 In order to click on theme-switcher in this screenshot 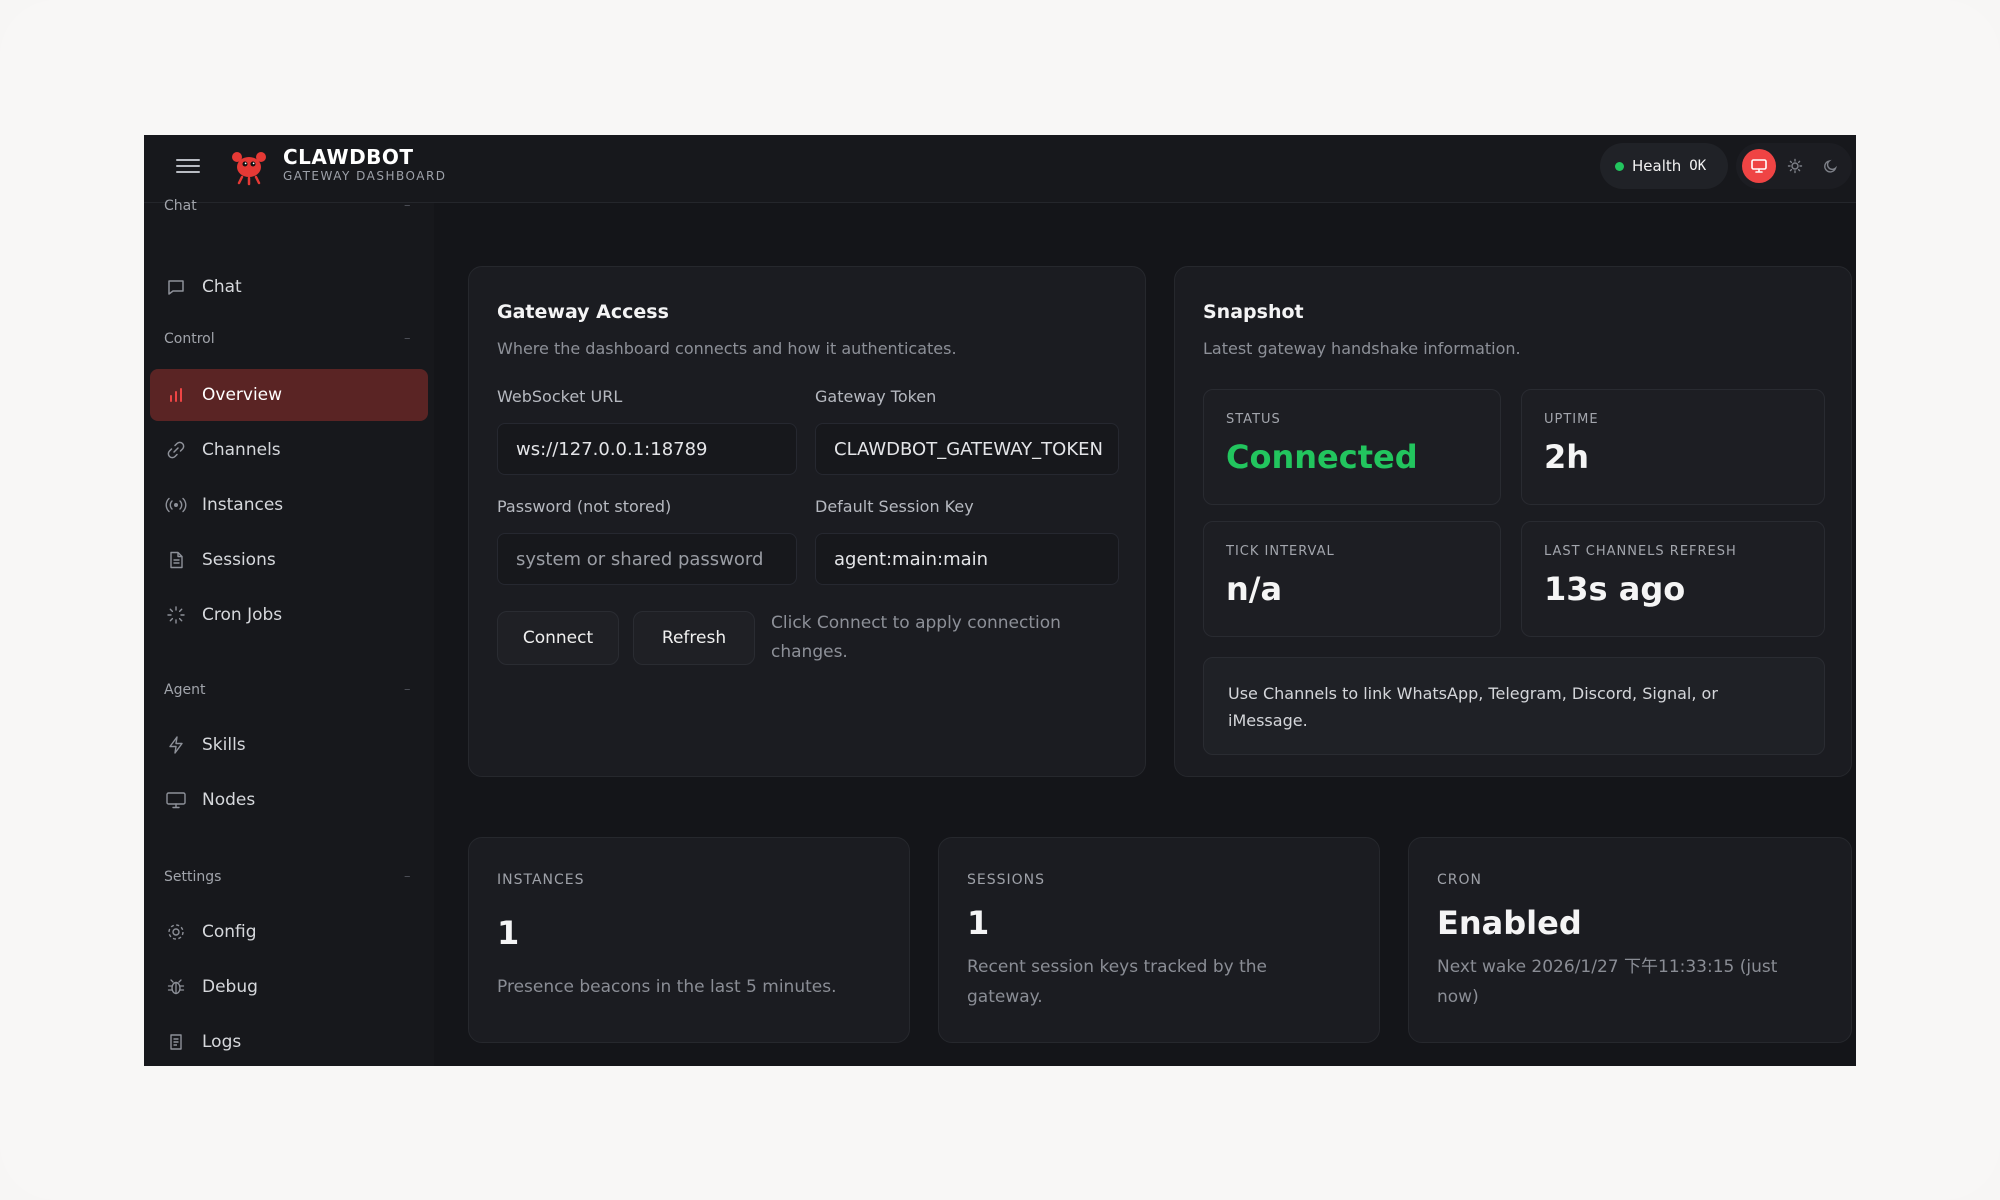, I will do `click(1794, 166)`.